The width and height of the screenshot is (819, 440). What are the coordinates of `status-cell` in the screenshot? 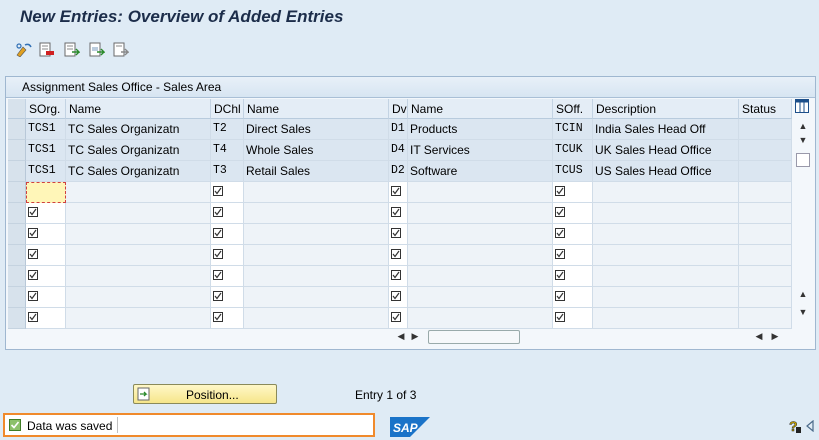 It's located at (765, 150).